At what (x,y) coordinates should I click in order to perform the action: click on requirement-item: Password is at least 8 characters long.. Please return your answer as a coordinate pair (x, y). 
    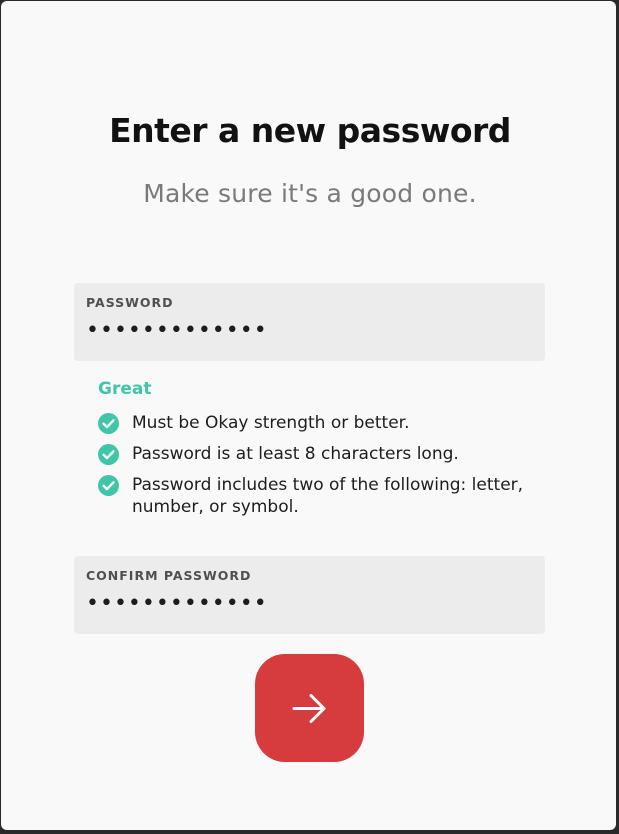
    Looking at the image, I should click on (318, 454).